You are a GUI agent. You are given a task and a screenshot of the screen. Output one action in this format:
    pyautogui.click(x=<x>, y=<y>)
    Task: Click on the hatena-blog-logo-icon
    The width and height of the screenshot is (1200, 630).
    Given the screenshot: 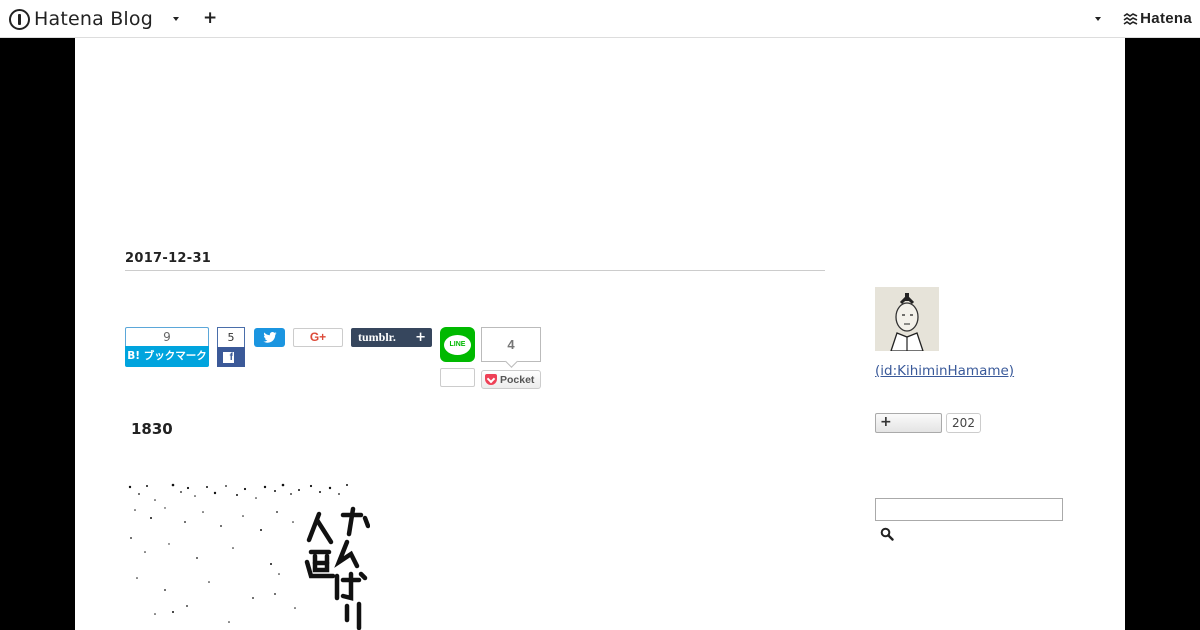 What is the action you would take?
    pyautogui.click(x=19, y=19)
    